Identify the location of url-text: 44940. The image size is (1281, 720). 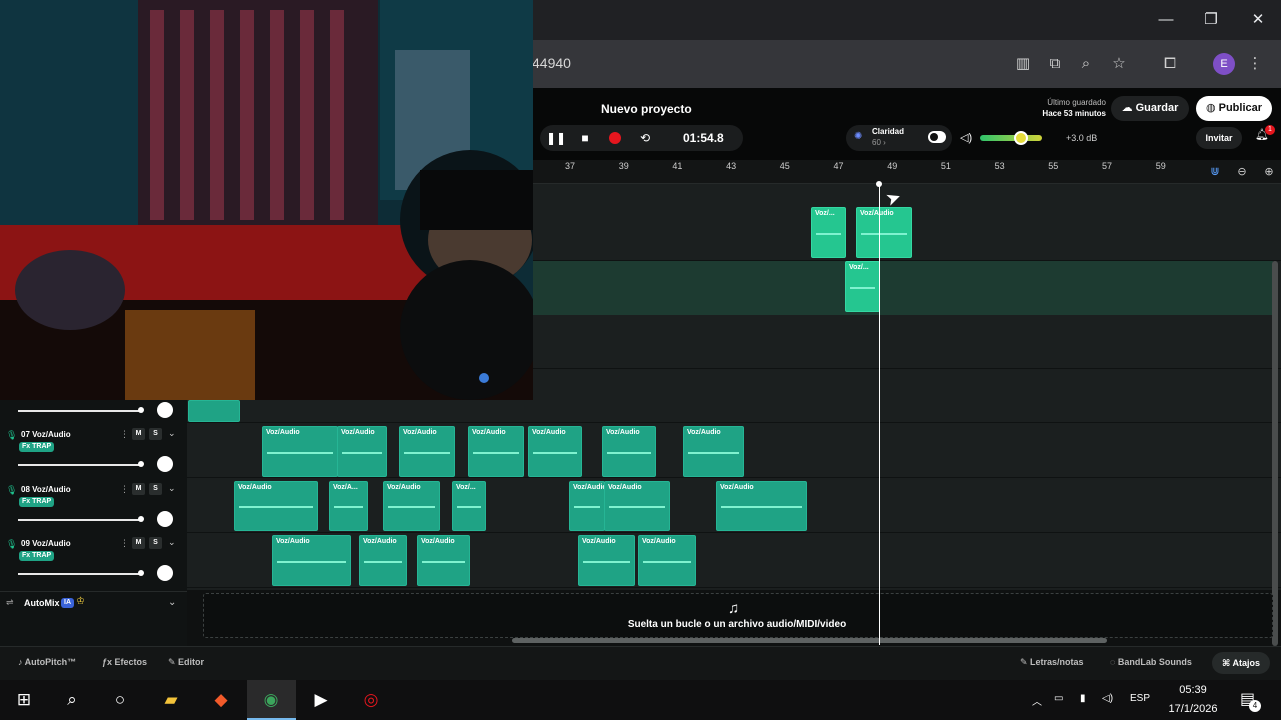
(551, 63).